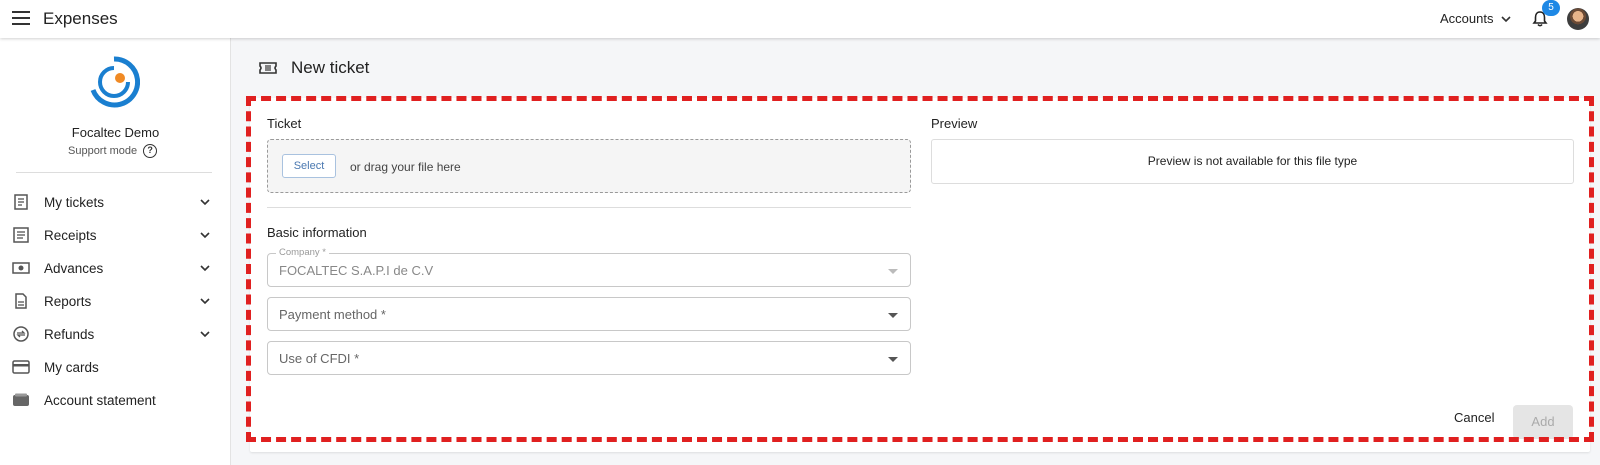 This screenshot has width=1600, height=465. Describe the element at coordinates (309, 166) in the screenshot. I see `select-file-button: Select` at that location.